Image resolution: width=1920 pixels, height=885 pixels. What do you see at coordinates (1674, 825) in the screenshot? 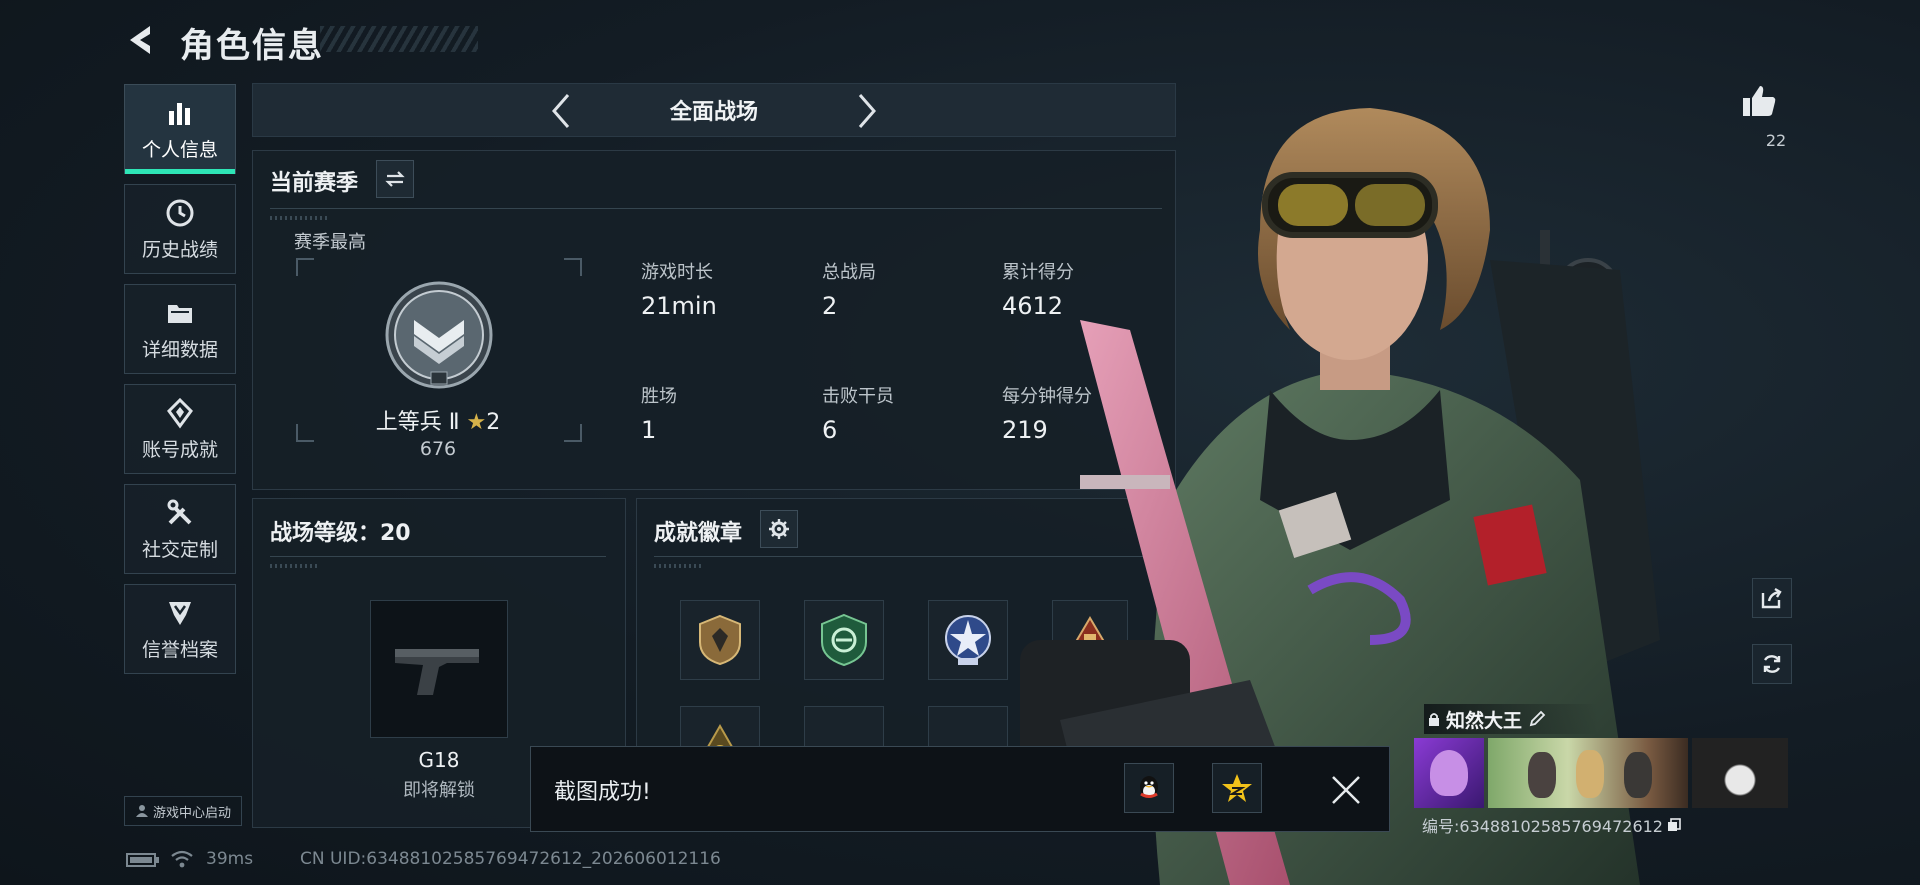
I see `copy-icon` at bounding box center [1674, 825].